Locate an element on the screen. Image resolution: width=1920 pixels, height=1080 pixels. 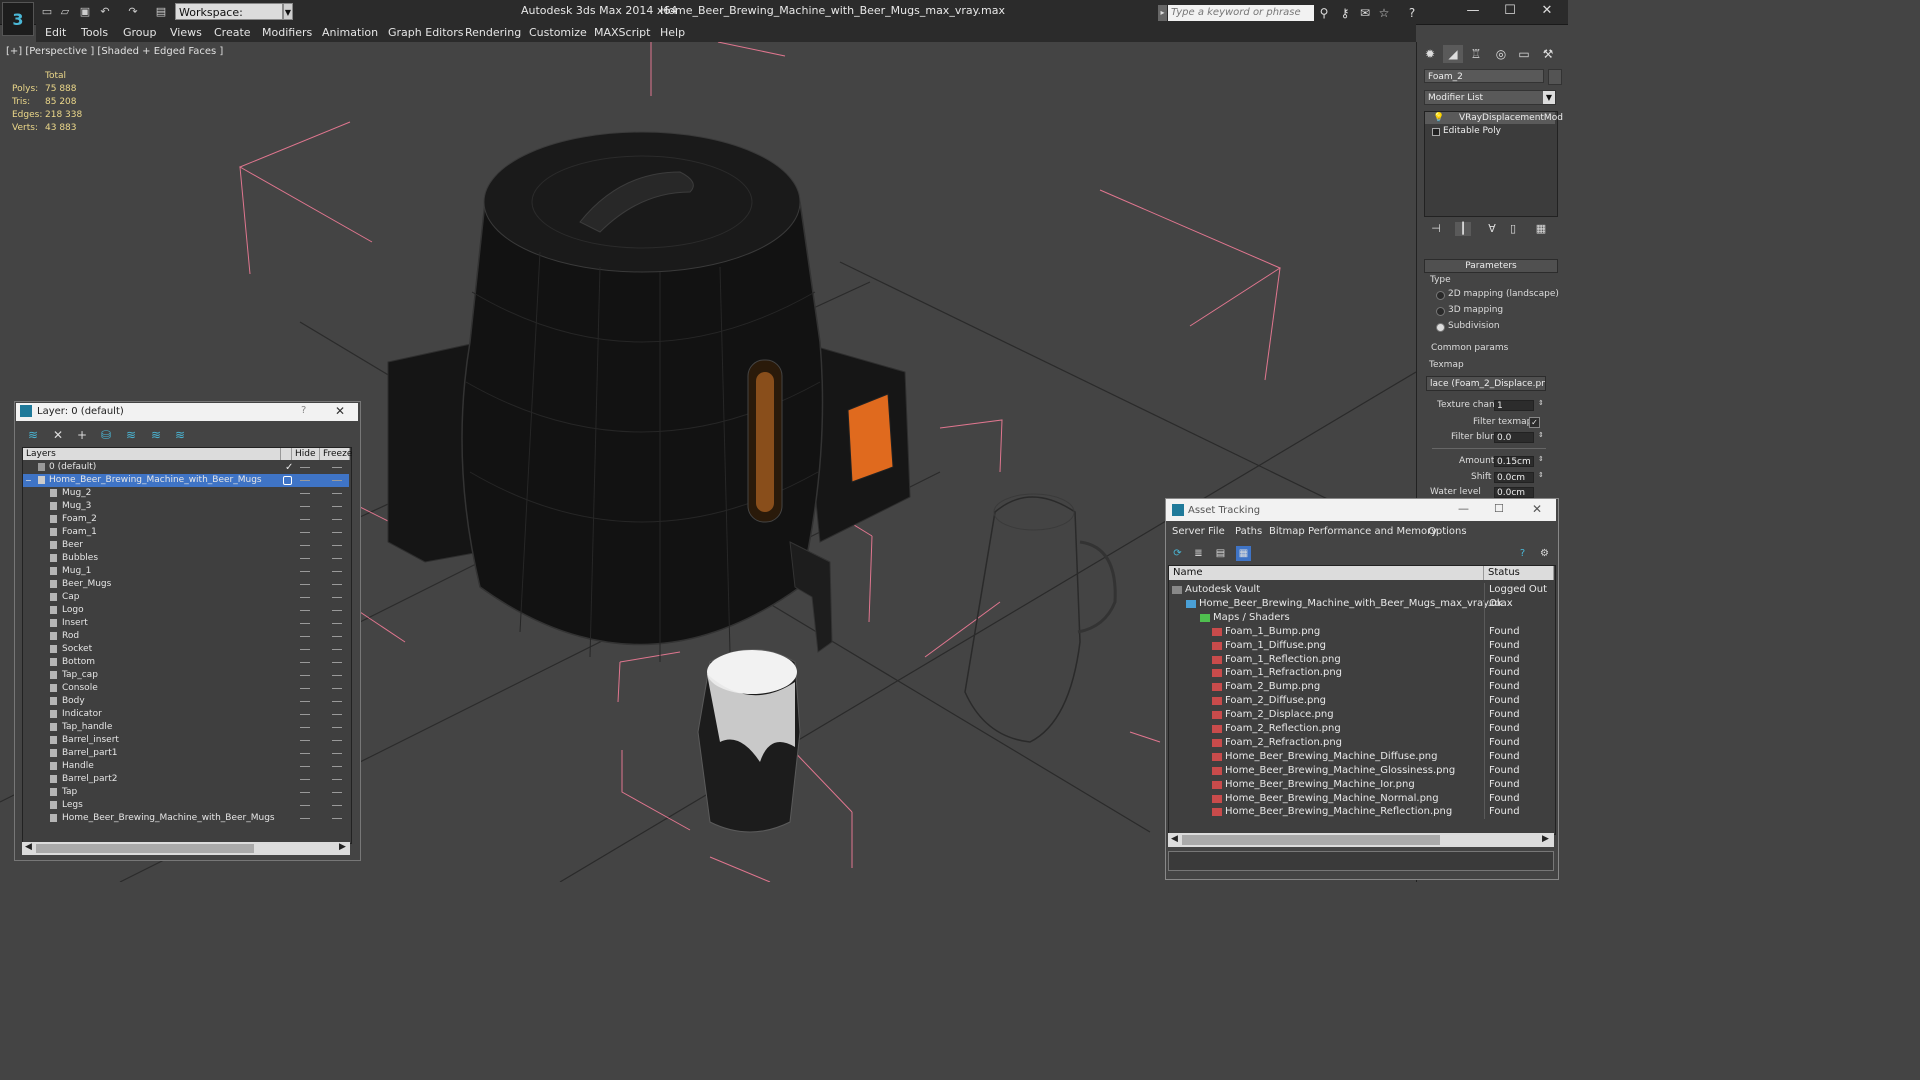
asset-row: Foam_1_Reflection.png Found is located at coordinates (1361, 659).